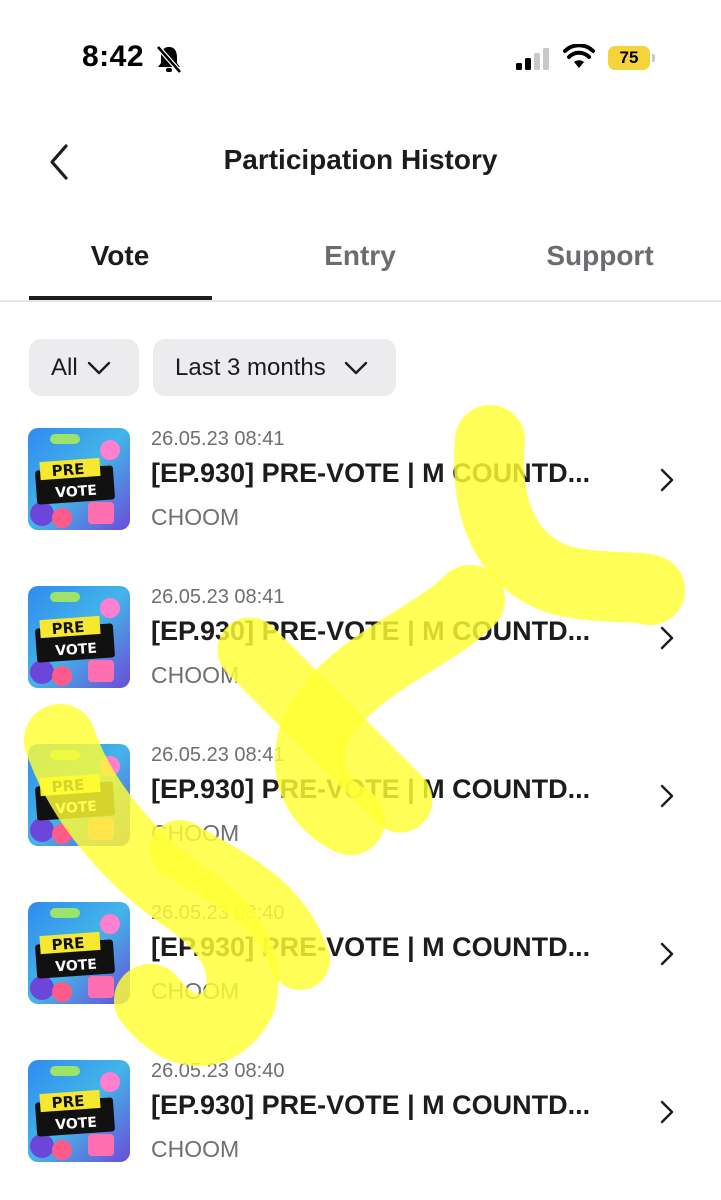 This screenshot has width=721, height=1200. Describe the element at coordinates (84, 367) in the screenshot. I see `type-filter-dropdown: All` at that location.